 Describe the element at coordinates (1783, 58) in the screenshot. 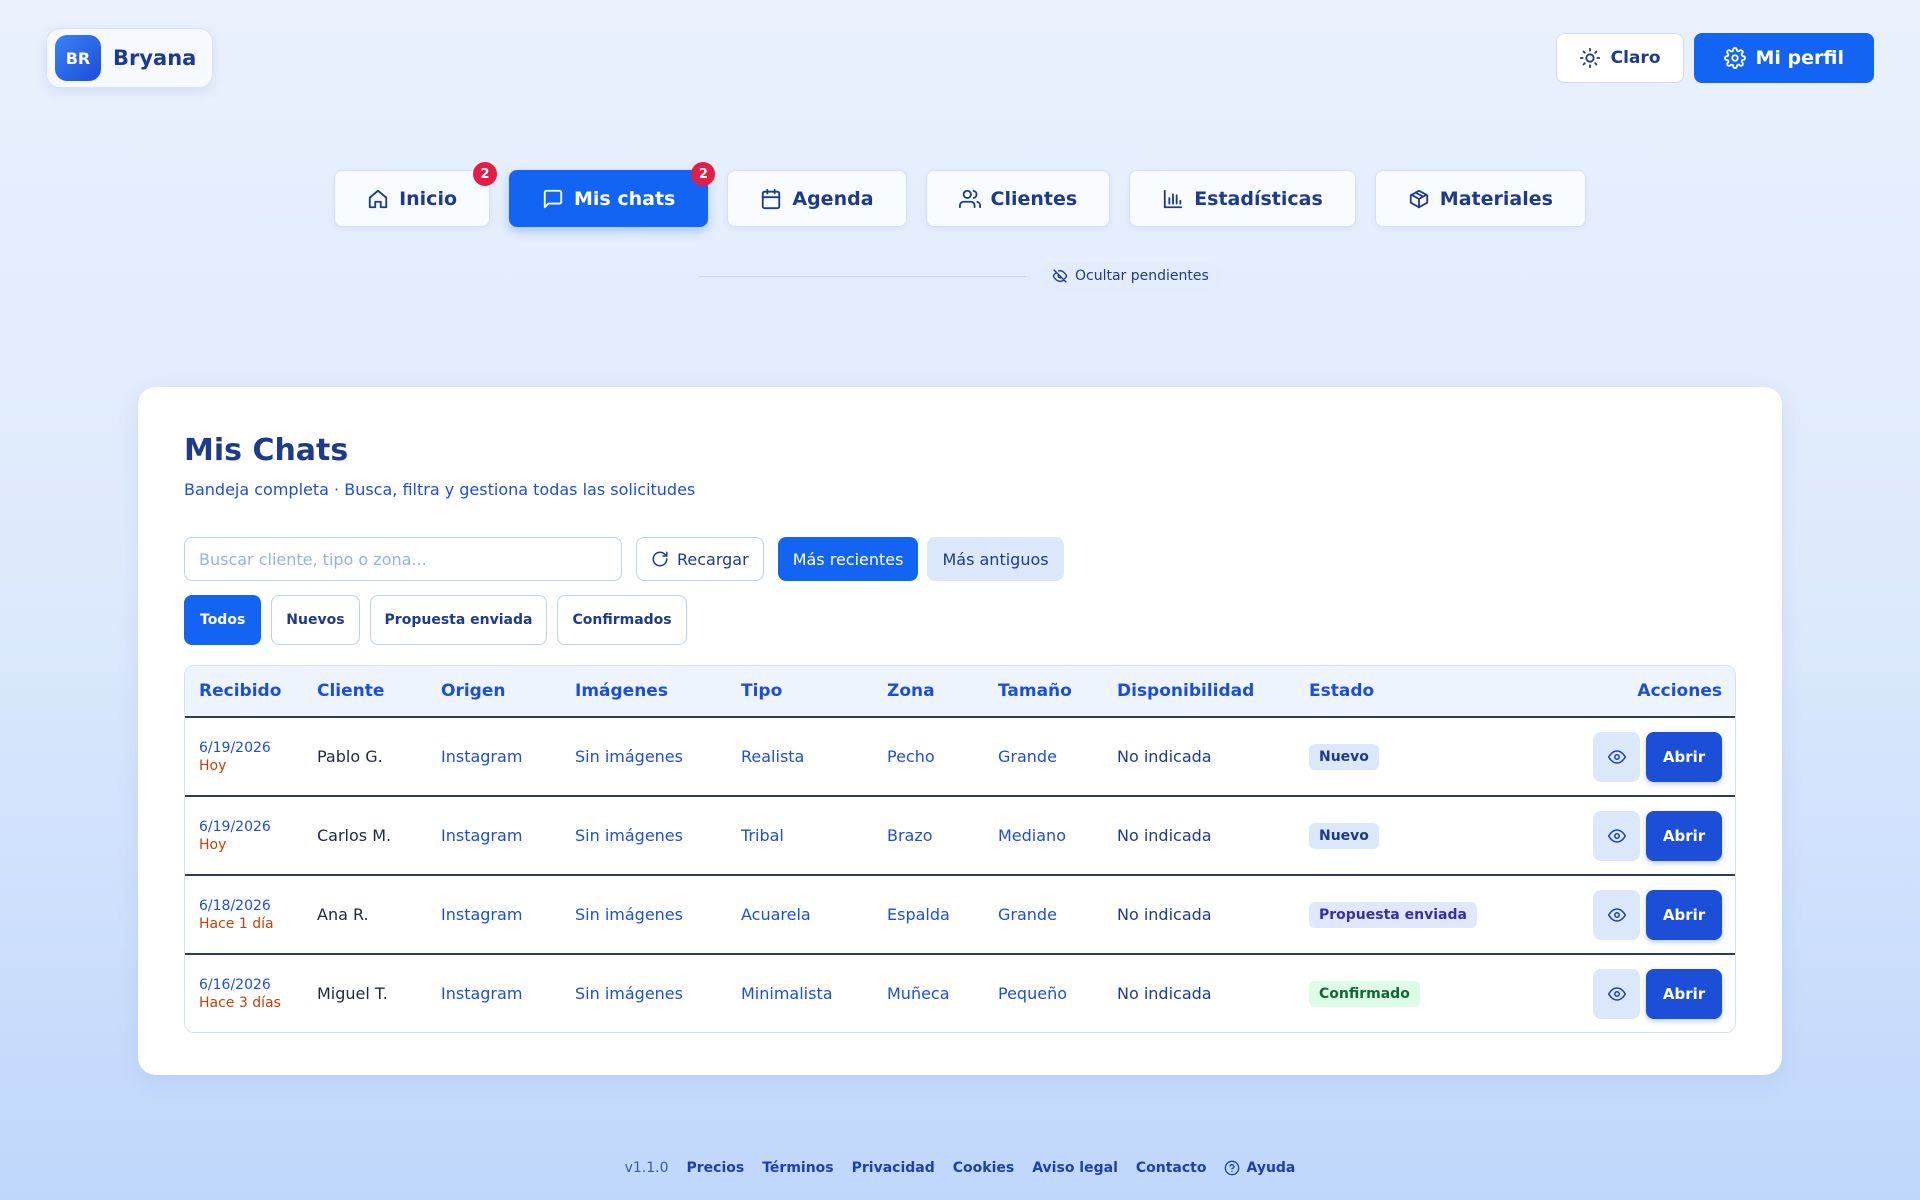

I see `profile-button: Mi perfil` at that location.